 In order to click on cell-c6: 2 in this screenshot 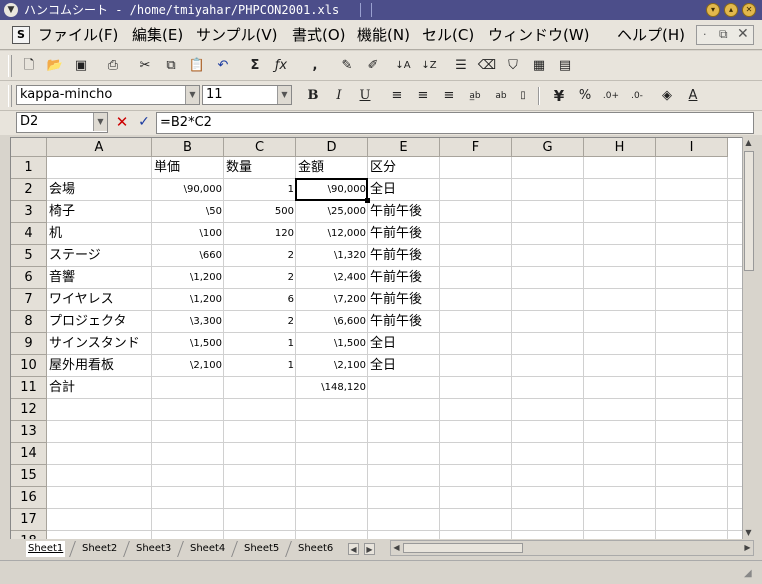, I will do `click(260, 278)`.